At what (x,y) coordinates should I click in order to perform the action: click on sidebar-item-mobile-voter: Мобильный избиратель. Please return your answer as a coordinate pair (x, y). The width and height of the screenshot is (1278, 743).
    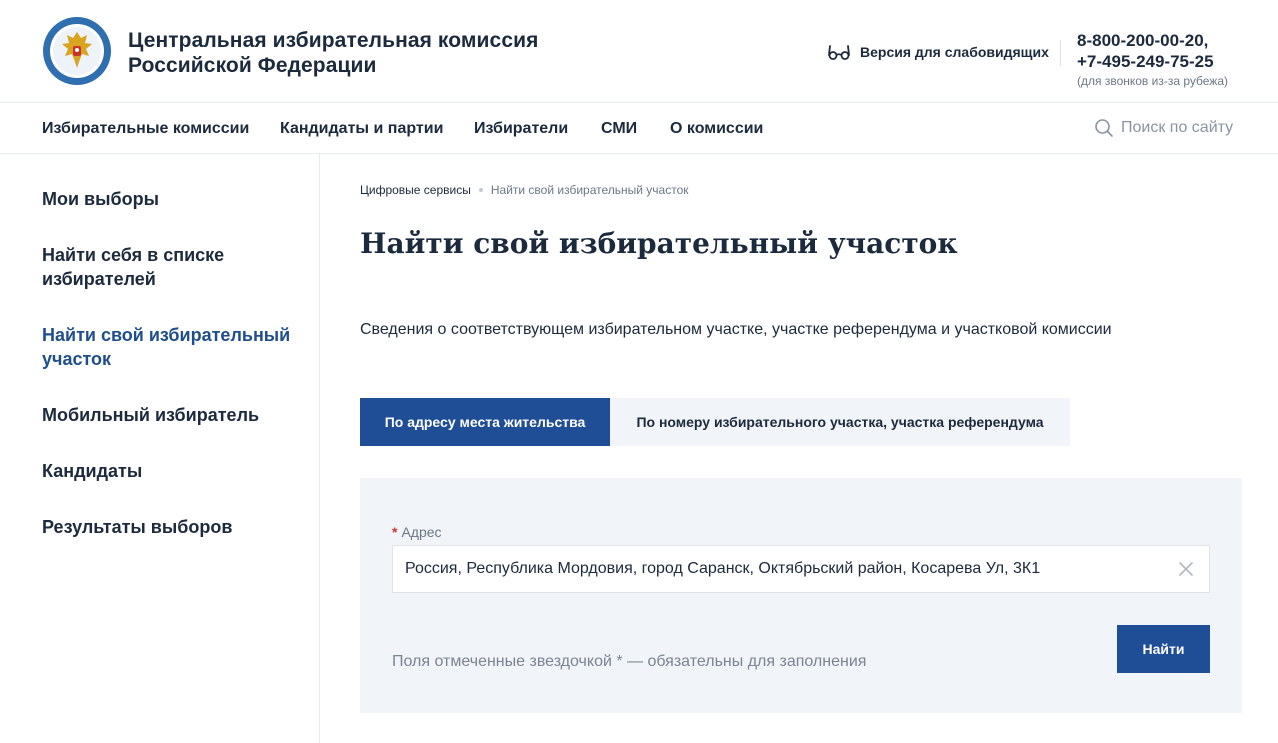
    Looking at the image, I should click on (172, 415).